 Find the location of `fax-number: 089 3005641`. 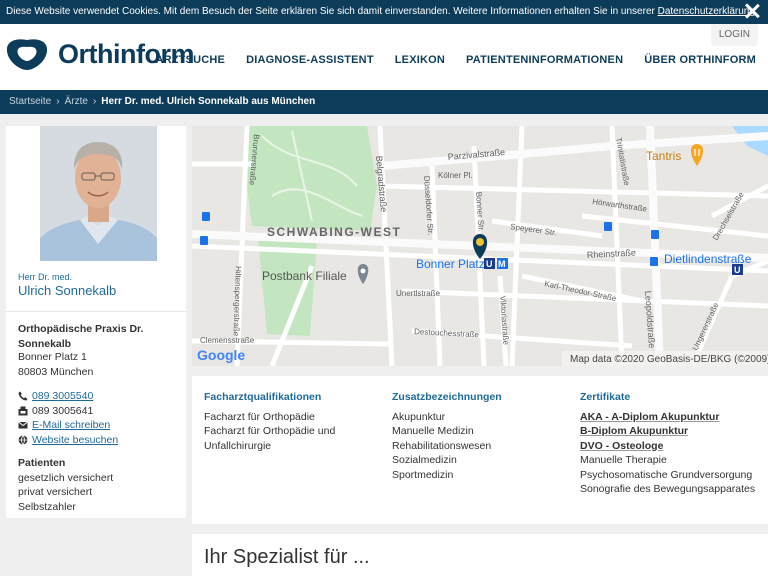

fax-number: 089 3005641 is located at coordinates (63, 410).